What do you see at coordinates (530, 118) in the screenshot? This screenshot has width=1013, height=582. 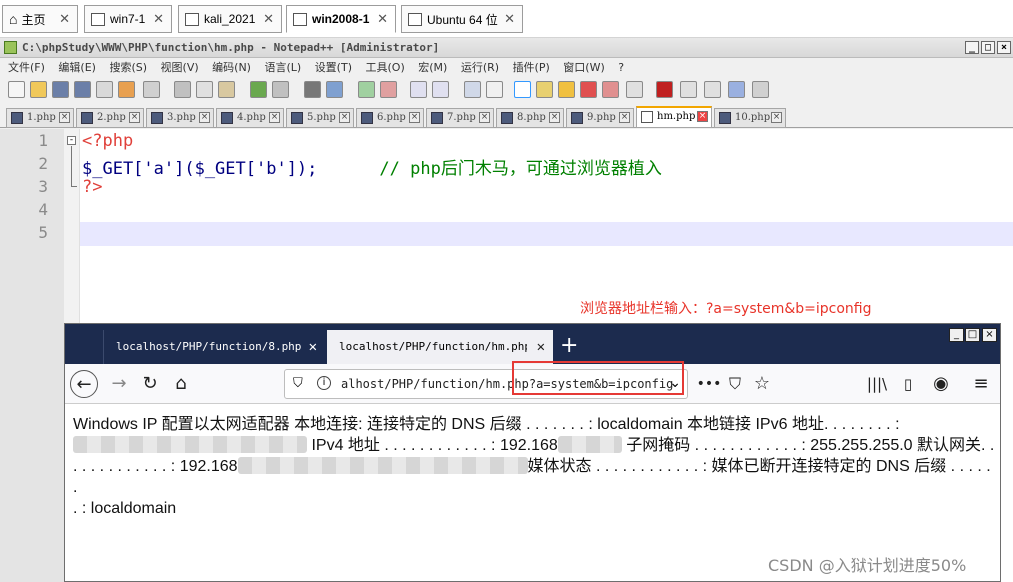 I see `file-tab: 8.php ×` at bounding box center [530, 118].